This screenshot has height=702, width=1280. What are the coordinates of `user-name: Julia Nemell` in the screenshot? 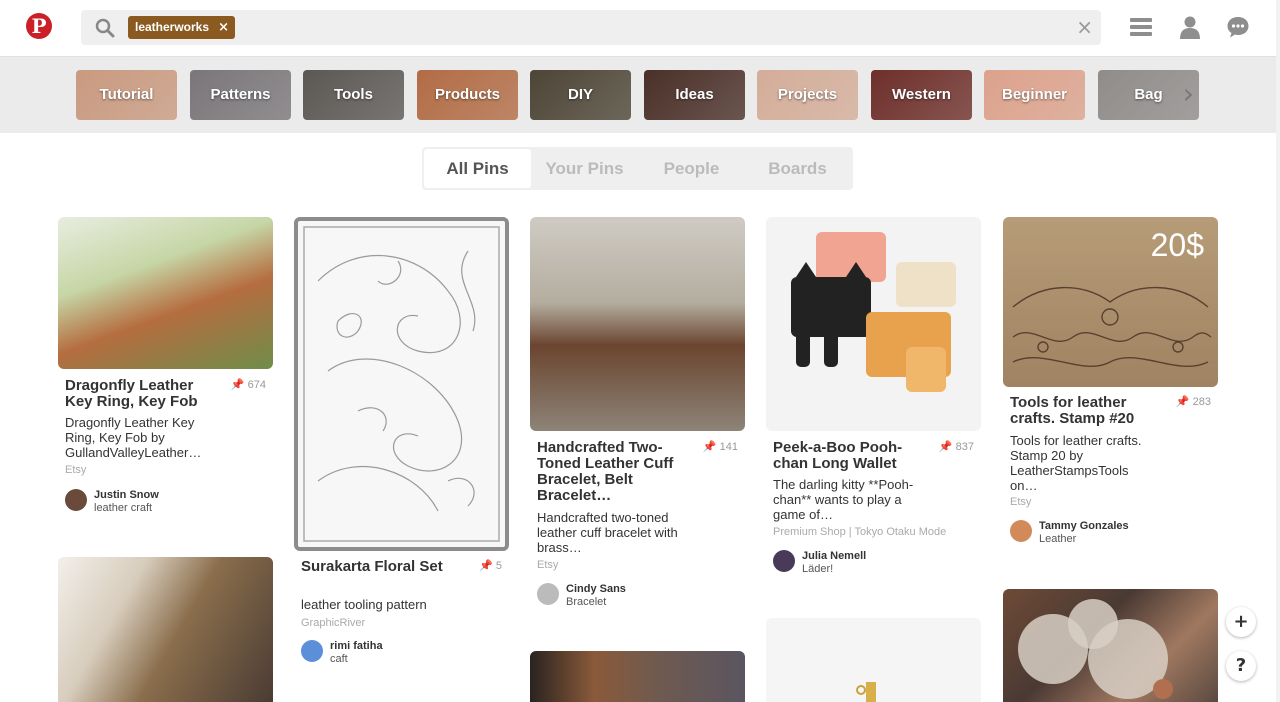 It's located at (834, 556).